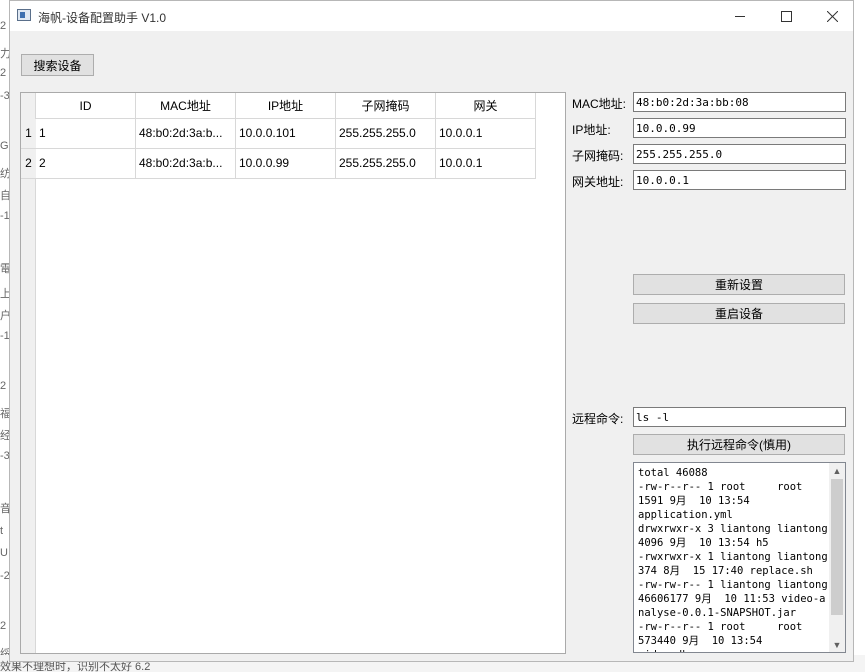  What do you see at coordinates (739, 128) in the screenshot?
I see `ip-input` at bounding box center [739, 128].